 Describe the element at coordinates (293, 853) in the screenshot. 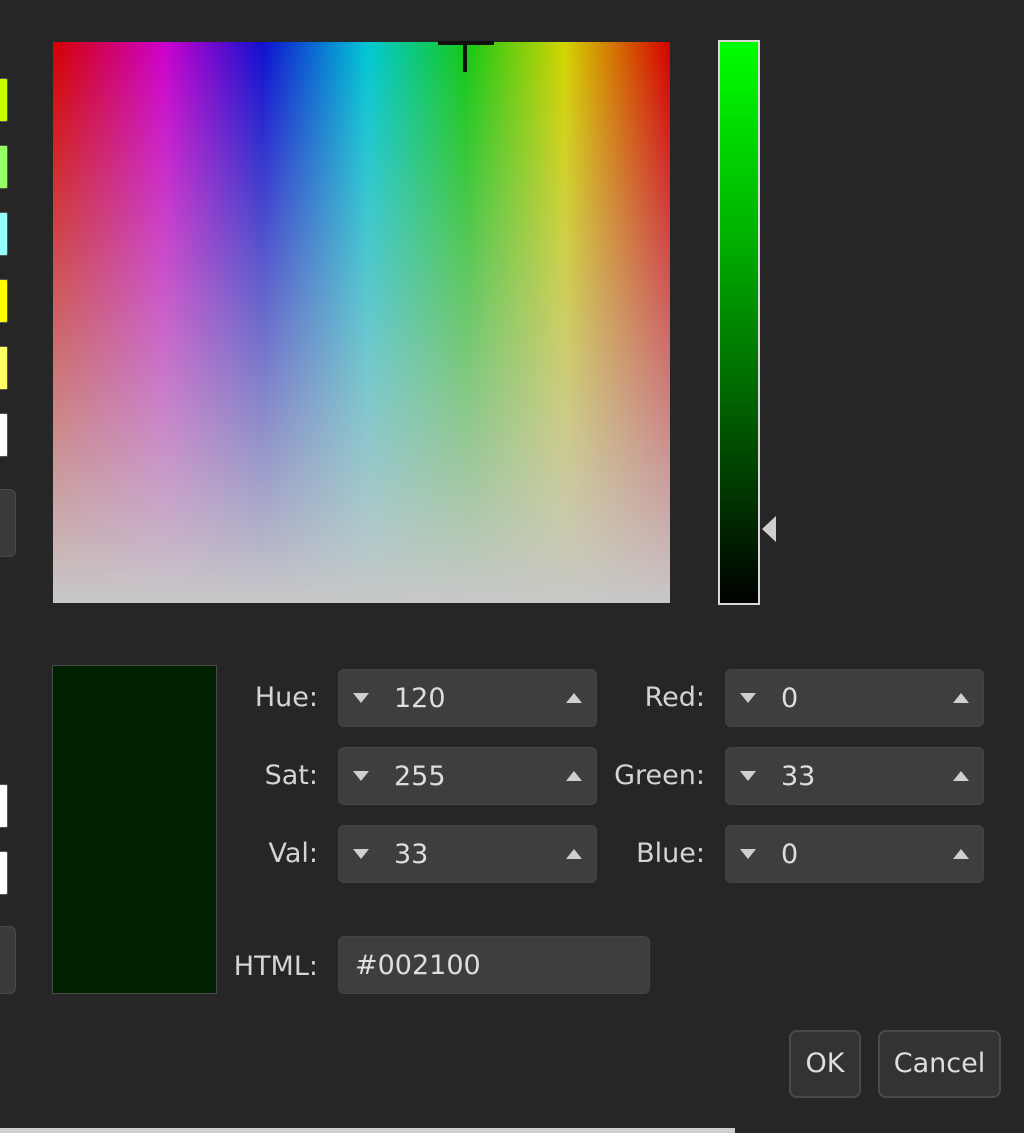

I see `val-label: Val:` at that location.